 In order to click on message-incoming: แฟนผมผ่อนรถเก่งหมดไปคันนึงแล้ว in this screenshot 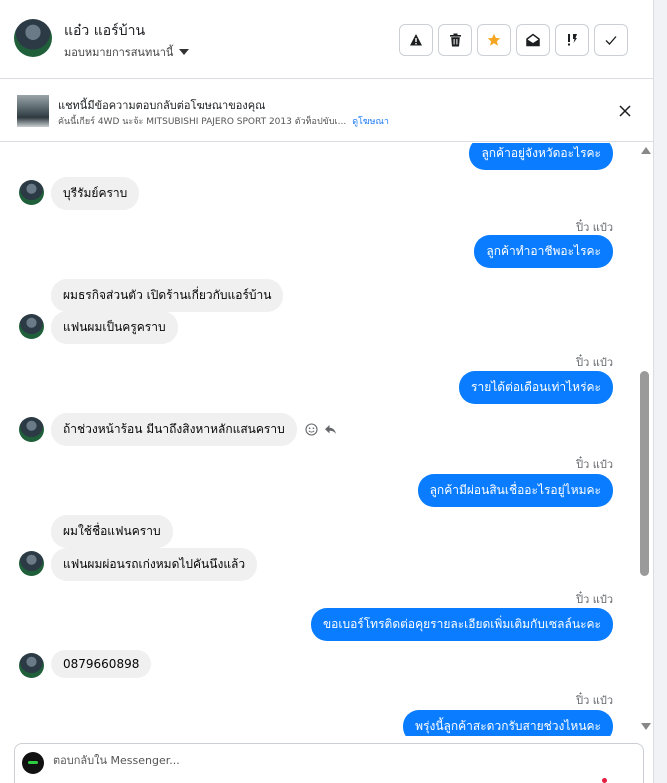, I will do `click(154, 564)`.